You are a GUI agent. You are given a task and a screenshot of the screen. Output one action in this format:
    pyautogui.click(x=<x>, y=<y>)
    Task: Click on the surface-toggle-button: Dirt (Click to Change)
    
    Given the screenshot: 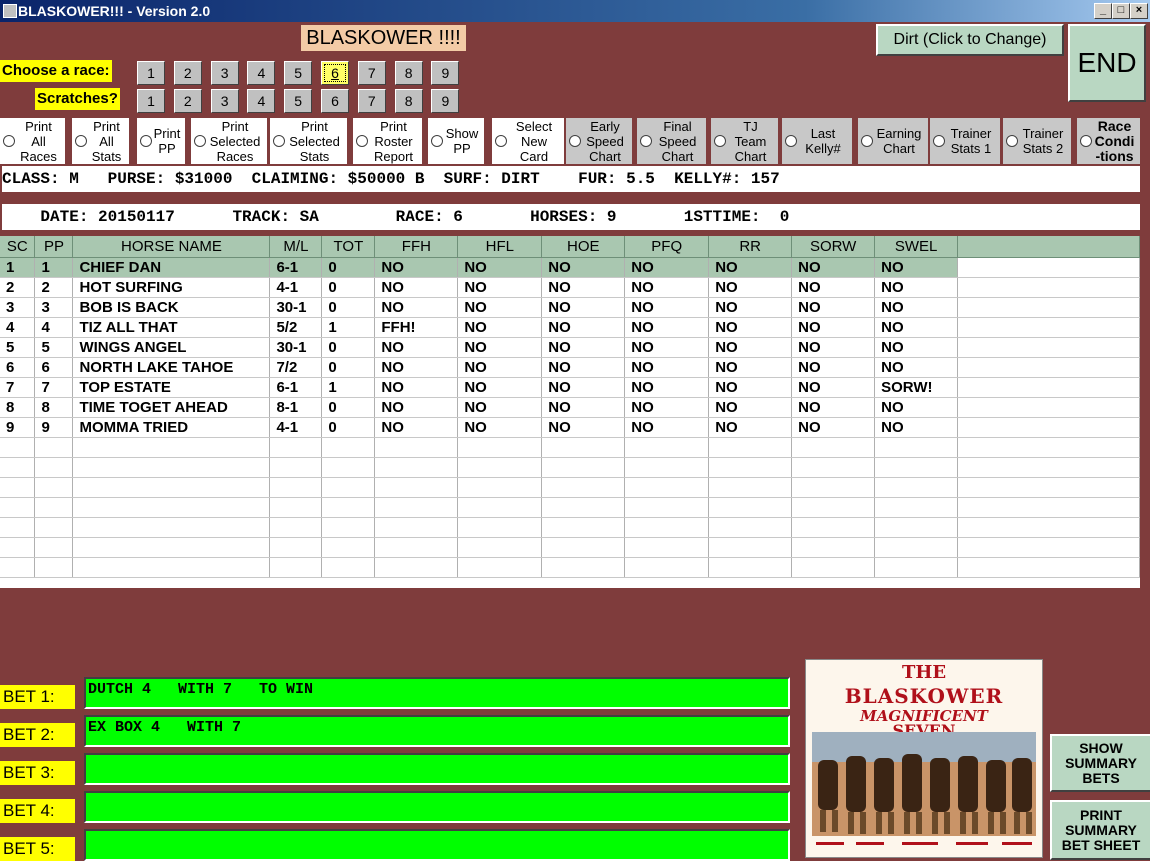 What is the action you would take?
    pyautogui.click(x=970, y=40)
    